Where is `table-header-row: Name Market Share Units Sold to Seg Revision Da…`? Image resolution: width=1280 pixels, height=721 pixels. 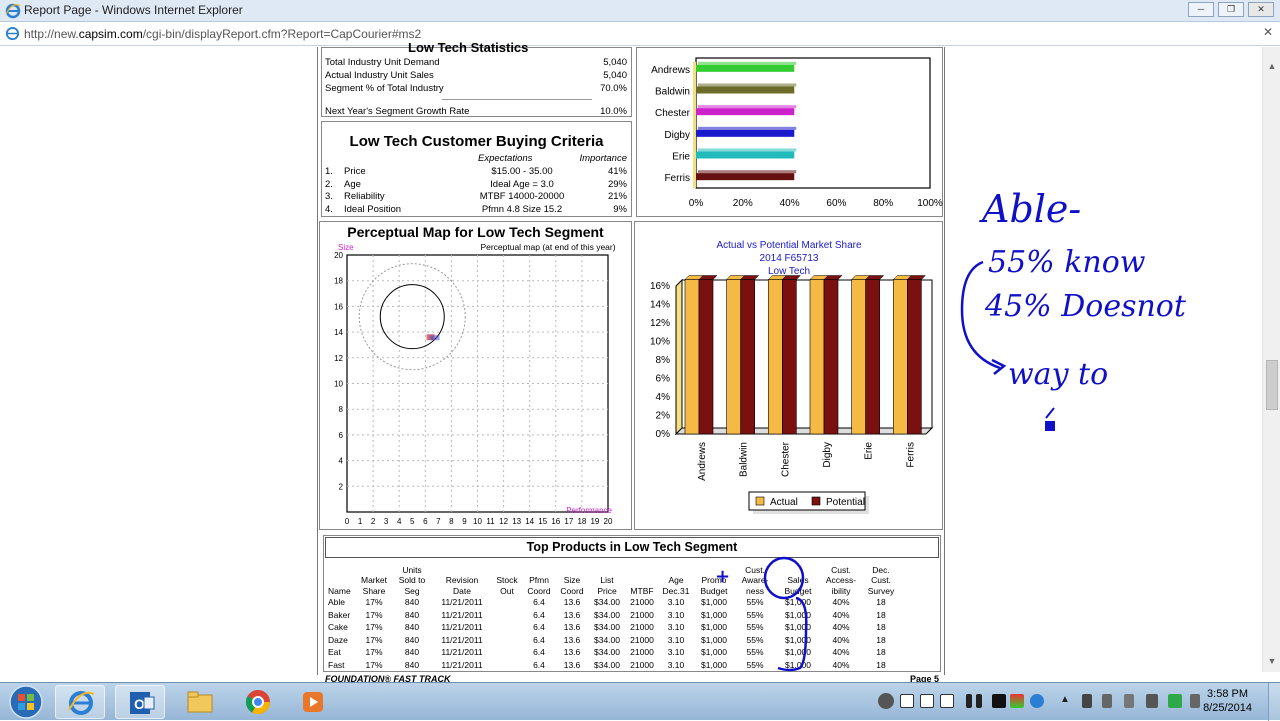 table-header-row: Name Market Share Units Sold to Seg Revision Da… is located at coordinates (613, 579).